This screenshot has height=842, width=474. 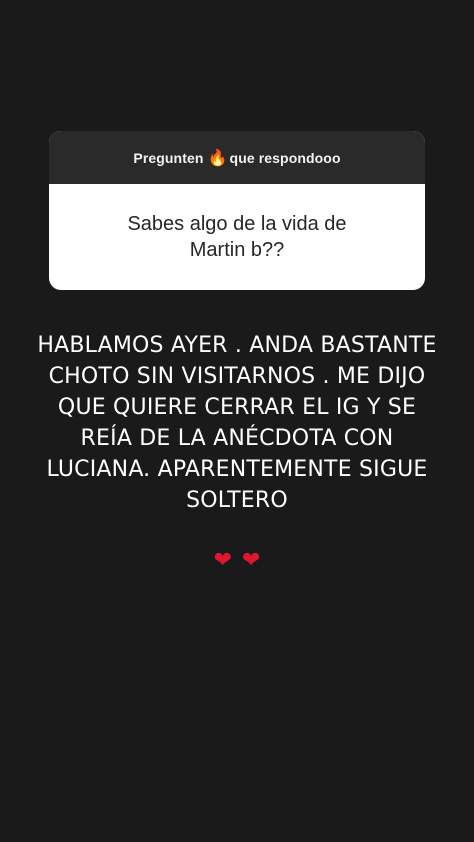 What do you see at coordinates (285, 157) in the screenshot?
I see `prompt-text-after: que respondooo` at bounding box center [285, 157].